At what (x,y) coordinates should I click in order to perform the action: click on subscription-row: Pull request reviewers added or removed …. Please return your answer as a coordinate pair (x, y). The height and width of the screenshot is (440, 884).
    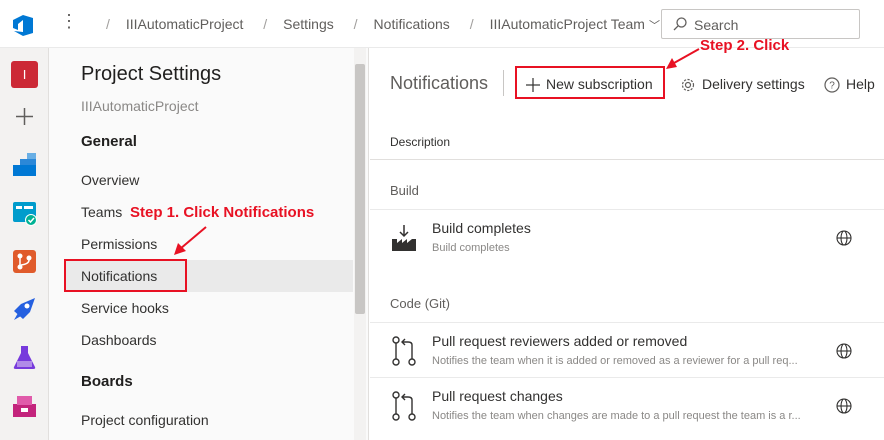
    Looking at the image, I should click on (627, 349).